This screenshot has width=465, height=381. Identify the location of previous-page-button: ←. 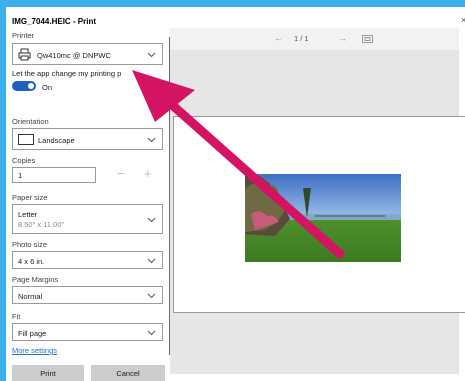
(278, 38).